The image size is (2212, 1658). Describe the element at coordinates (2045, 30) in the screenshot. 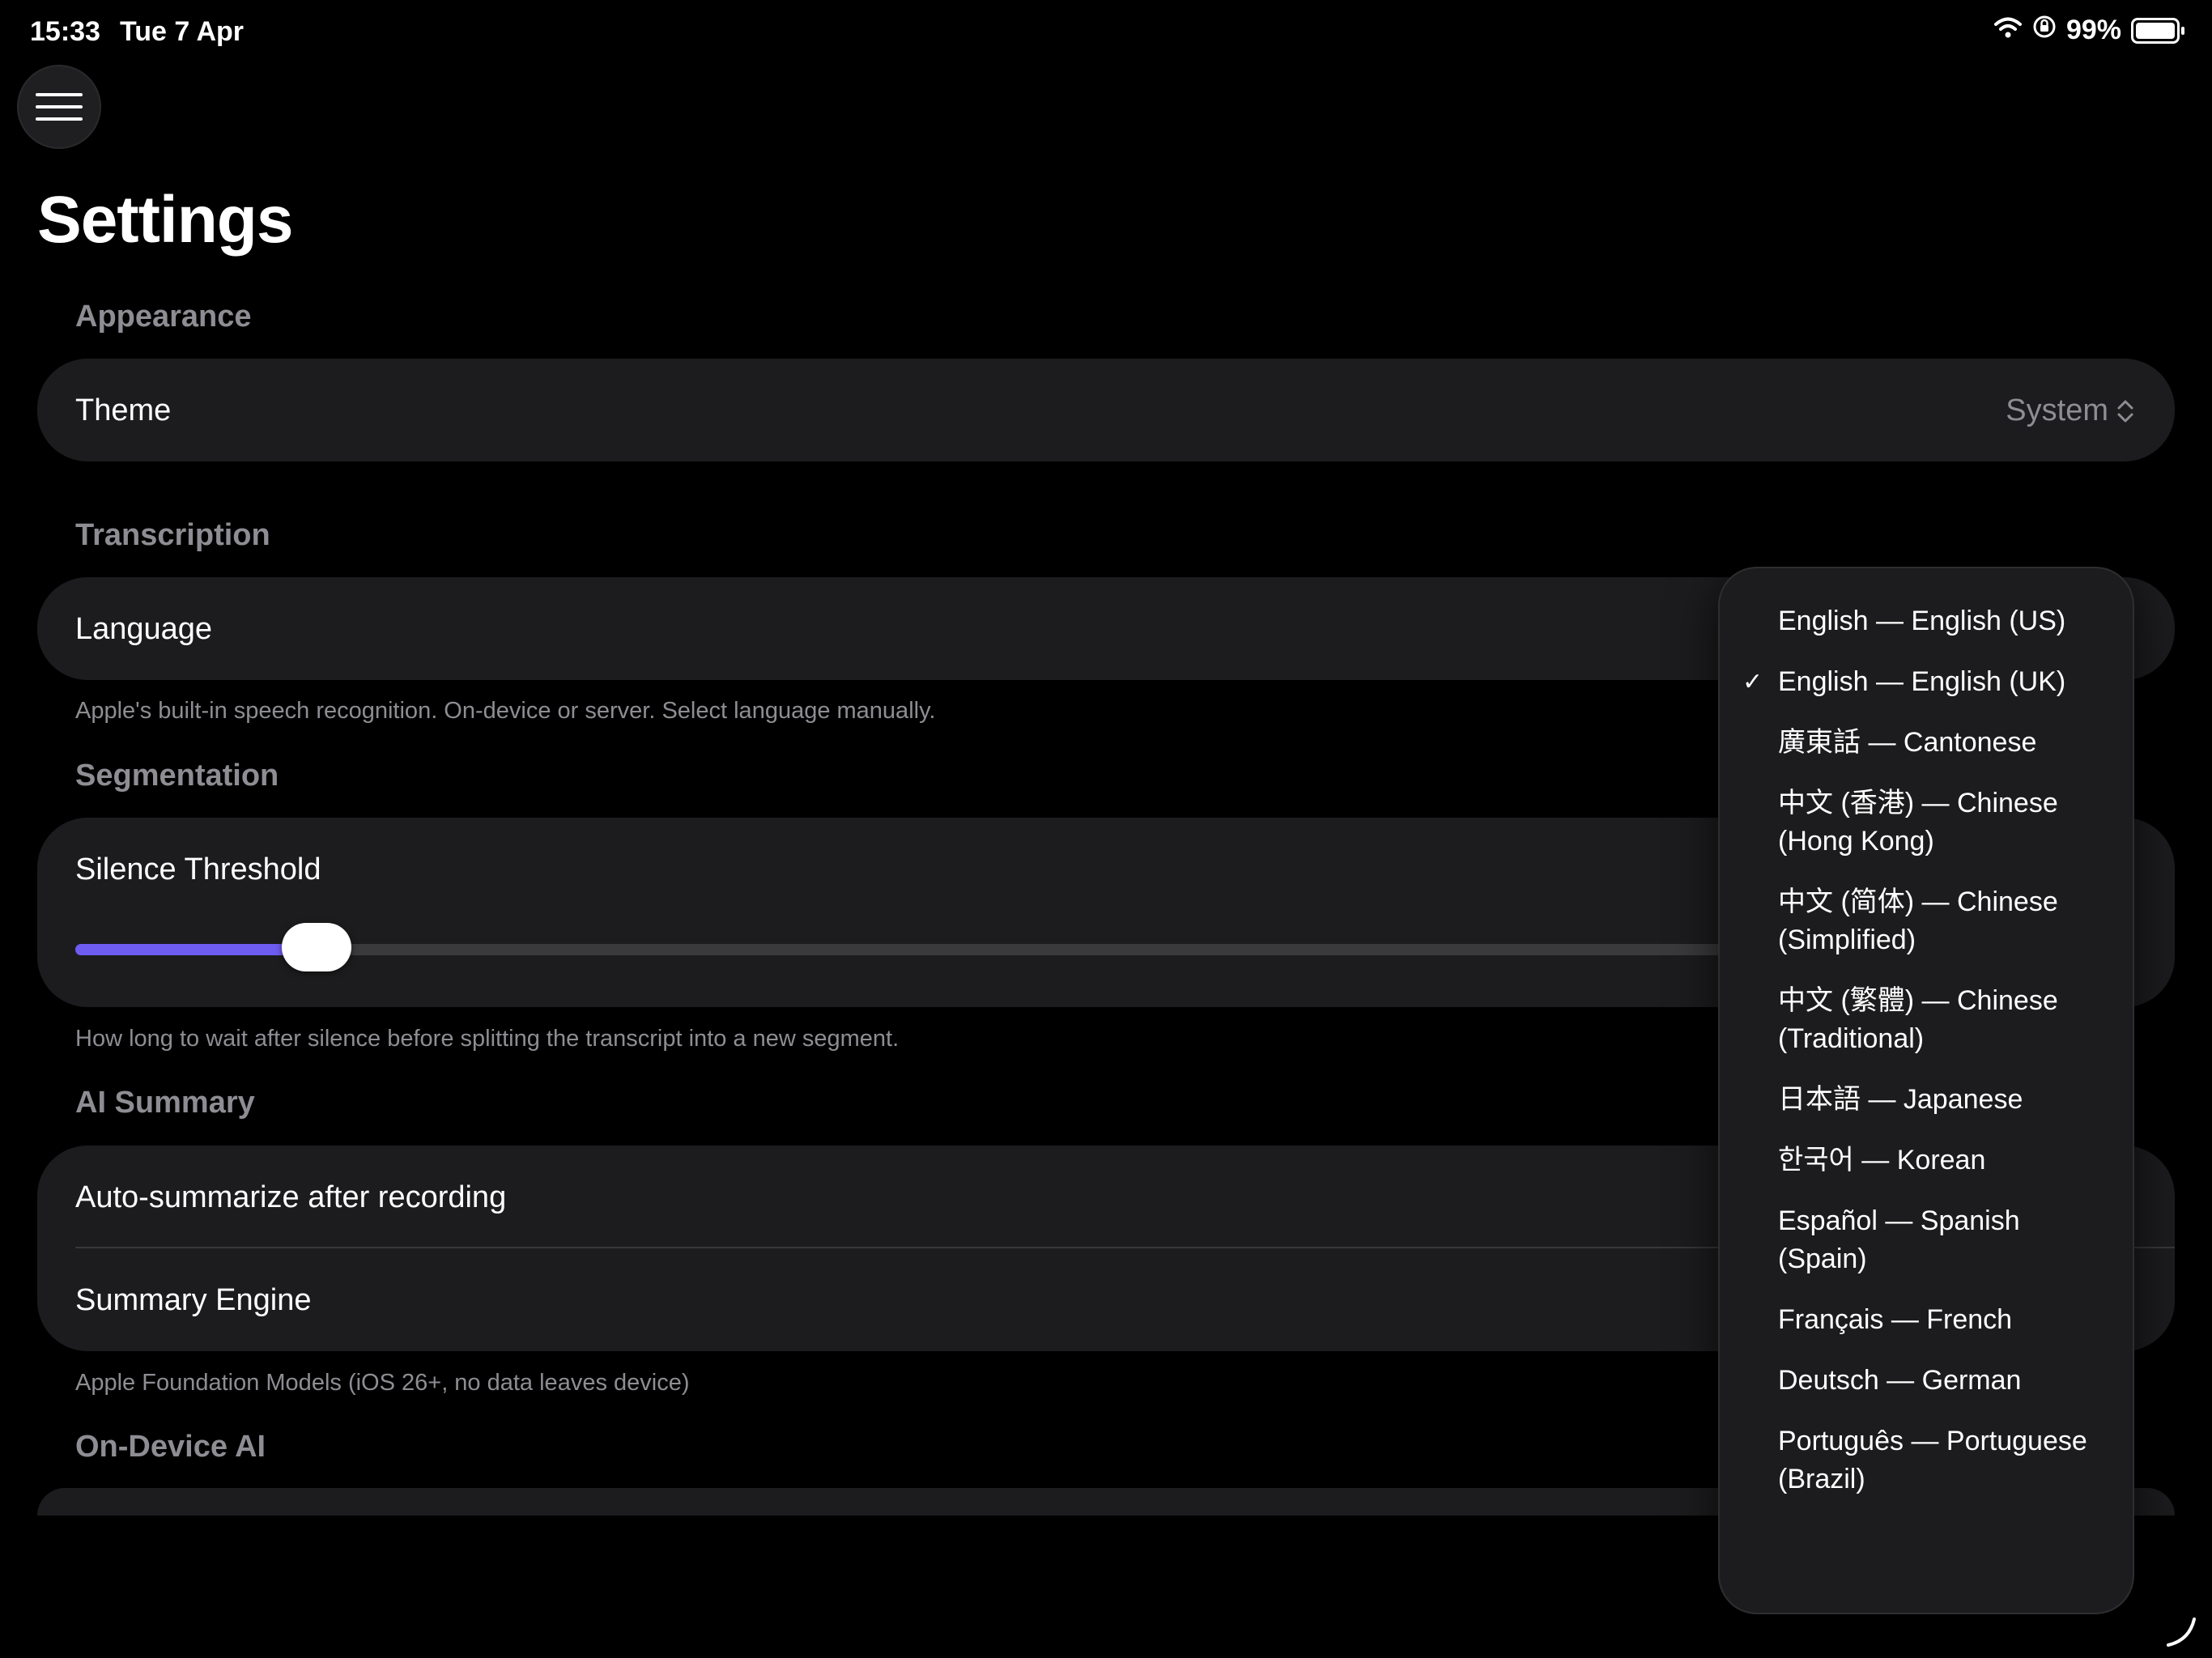

I see `orientation-lock-icon` at that location.